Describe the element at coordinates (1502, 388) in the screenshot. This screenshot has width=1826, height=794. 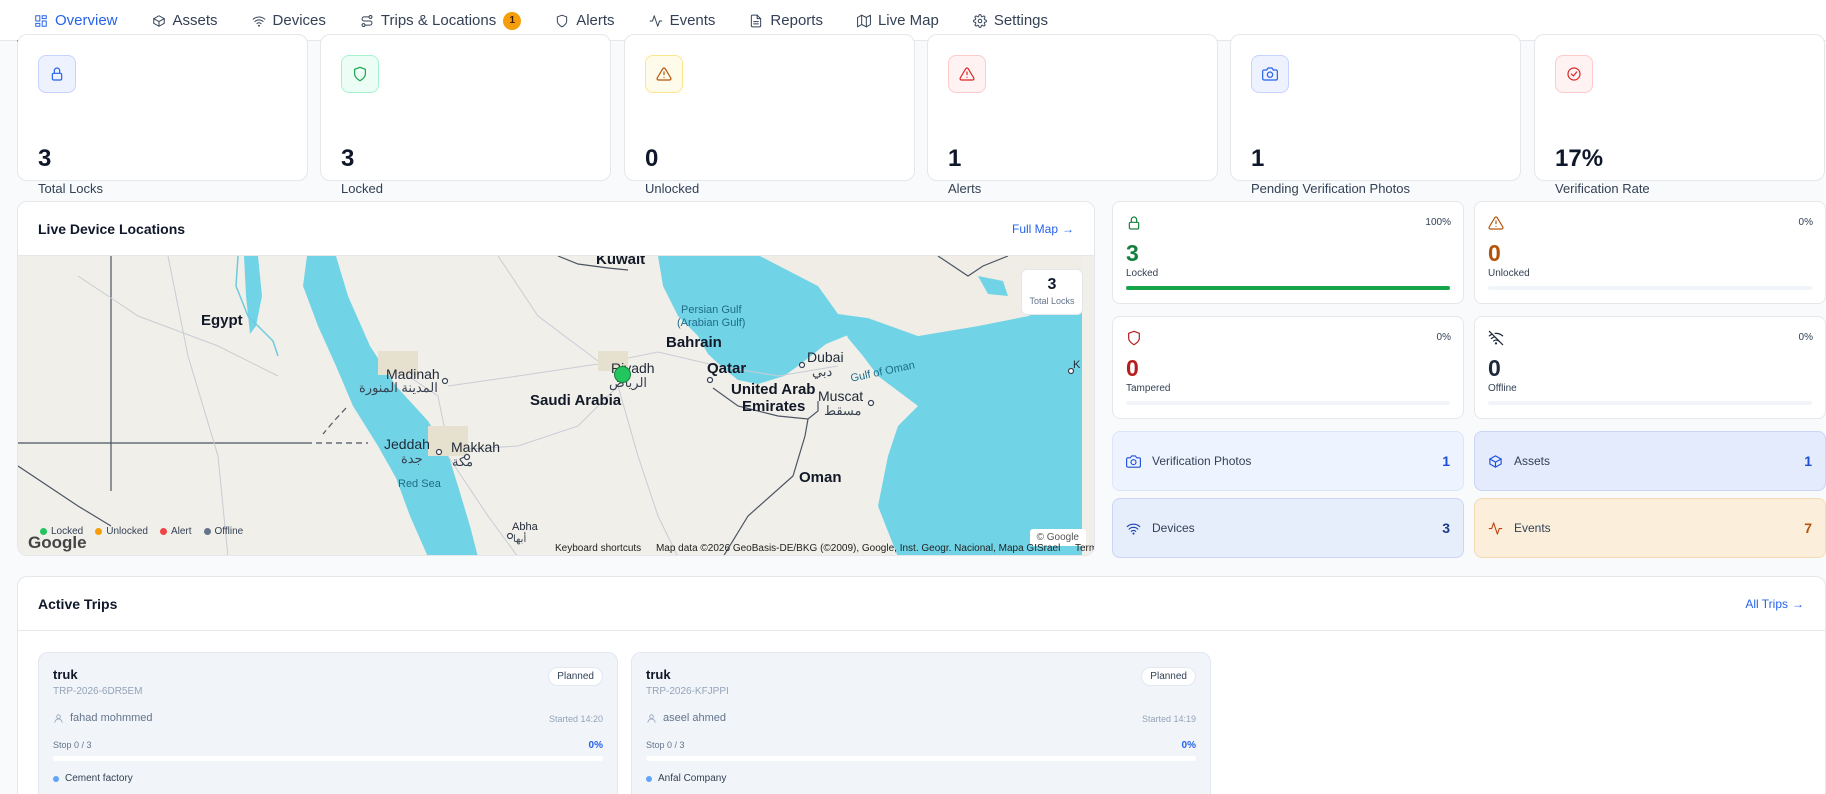
I see `status-label: Offline` at that location.